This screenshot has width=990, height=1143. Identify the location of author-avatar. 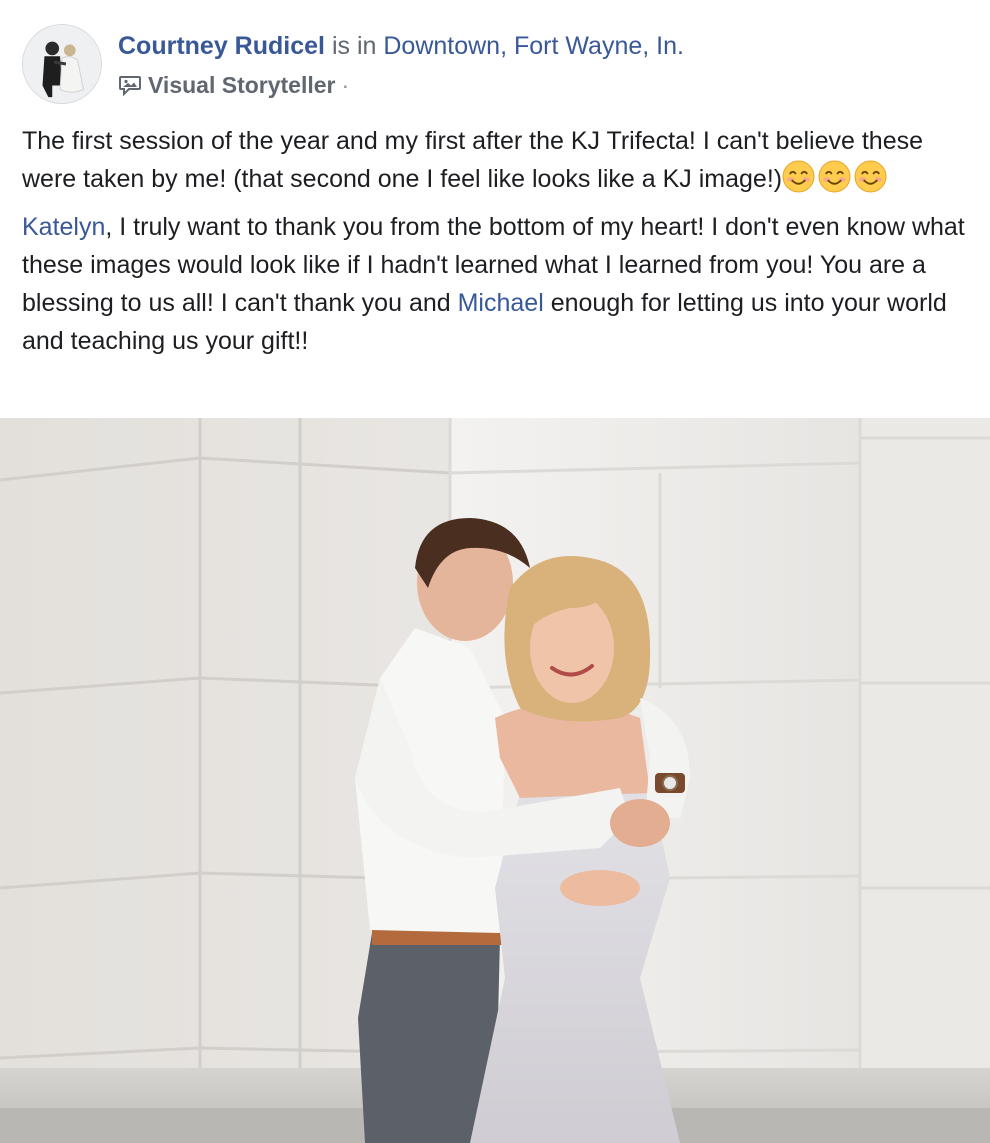
(62, 64).